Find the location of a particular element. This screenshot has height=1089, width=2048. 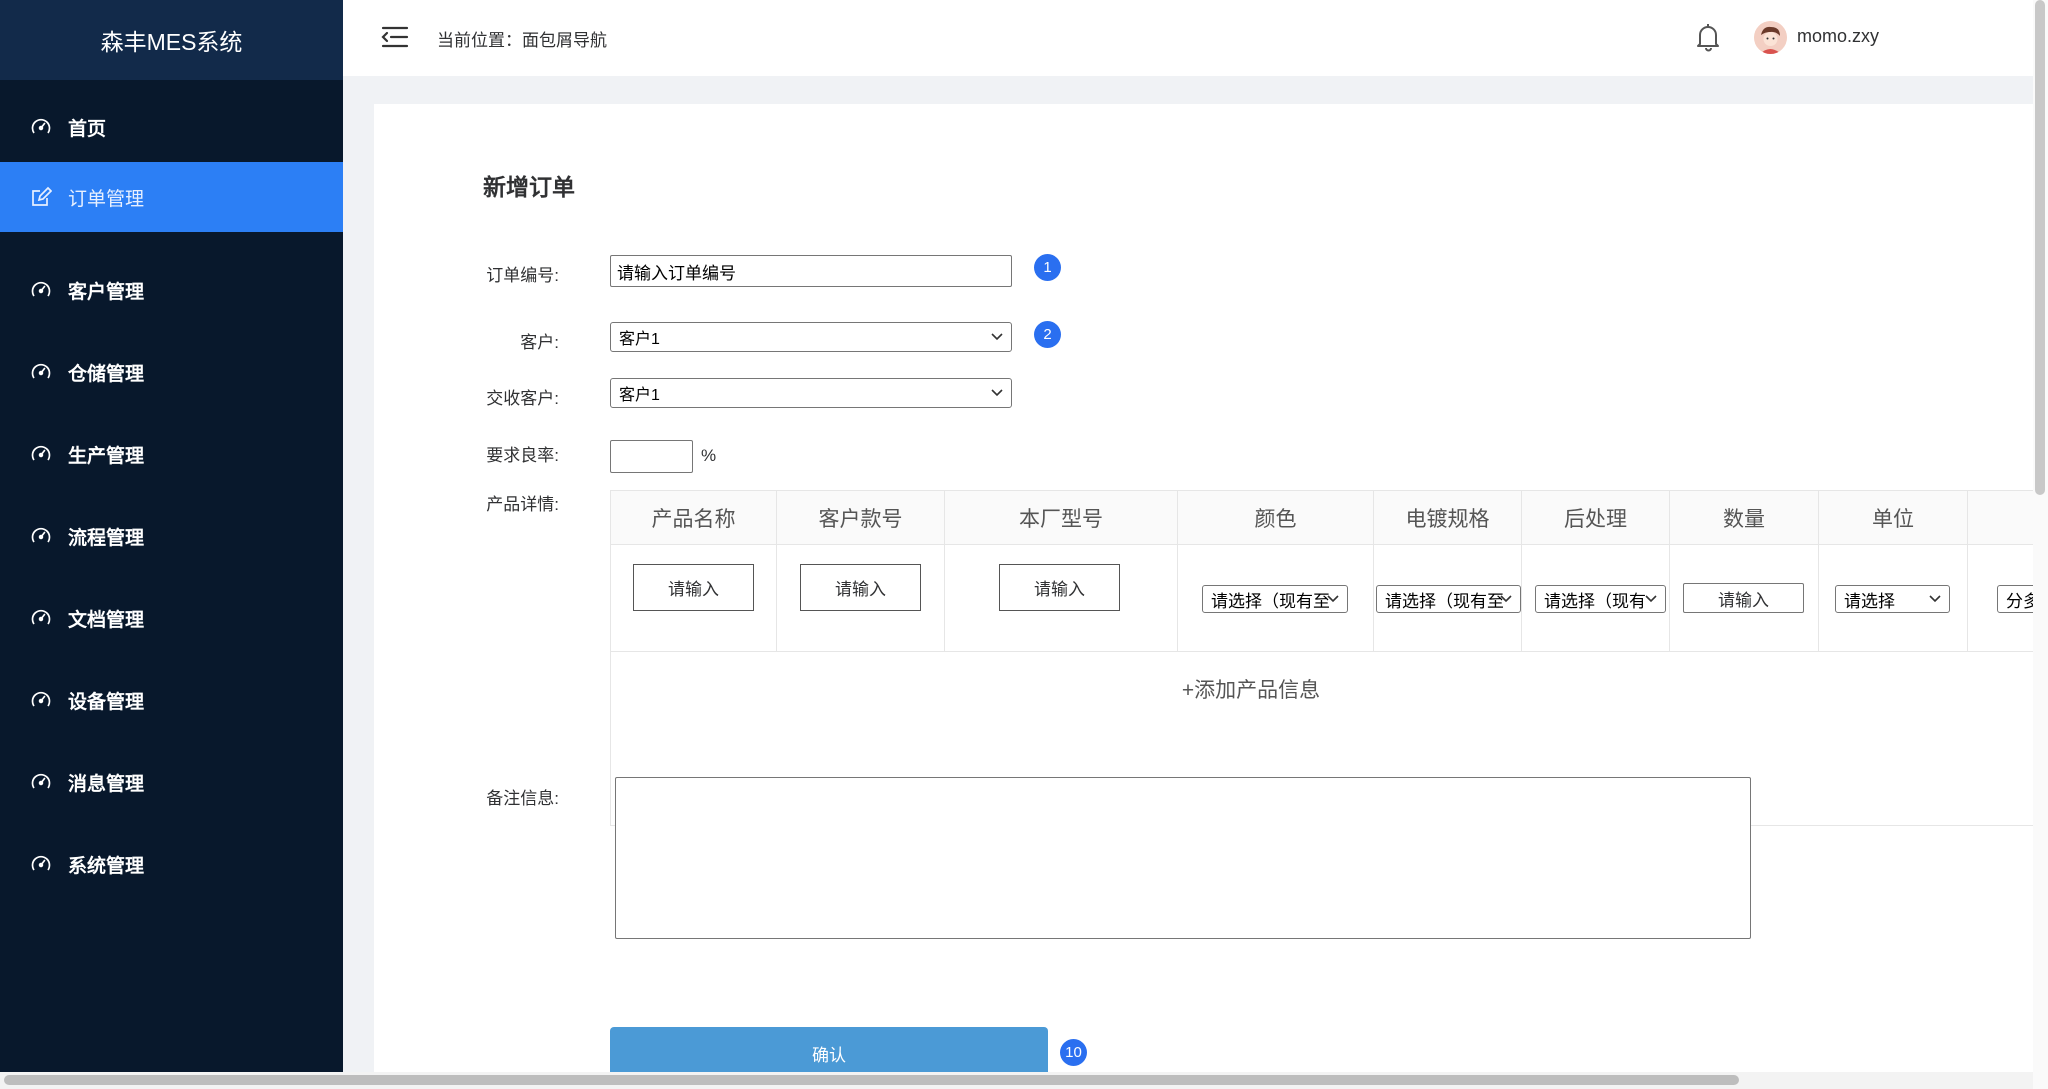

product-details-label: 产品详情: is located at coordinates (522, 504).